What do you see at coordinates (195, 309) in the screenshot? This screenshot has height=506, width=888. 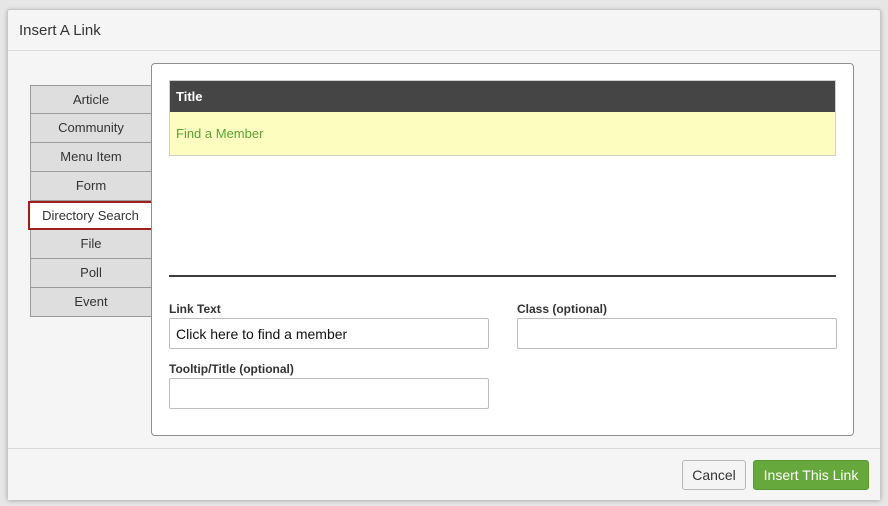 I see `link-text-label: Link Text` at bounding box center [195, 309].